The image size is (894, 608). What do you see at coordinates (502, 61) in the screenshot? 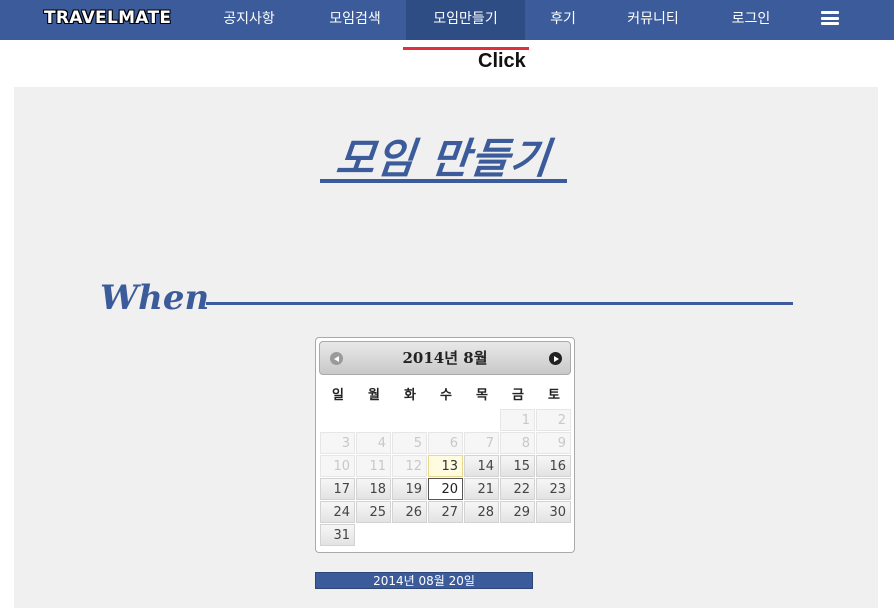
I see `click-annotation: Click` at bounding box center [502, 61].